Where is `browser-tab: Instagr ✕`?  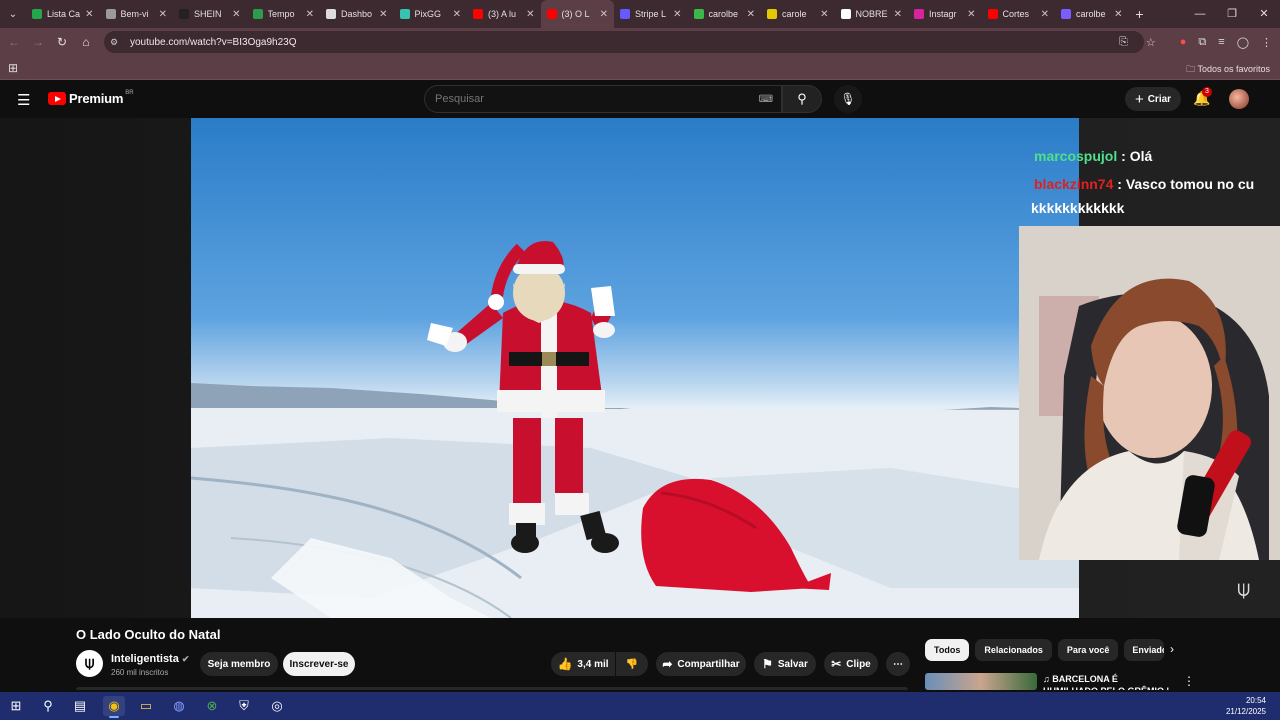 browser-tab: Instagr ✕ is located at coordinates (945, 14).